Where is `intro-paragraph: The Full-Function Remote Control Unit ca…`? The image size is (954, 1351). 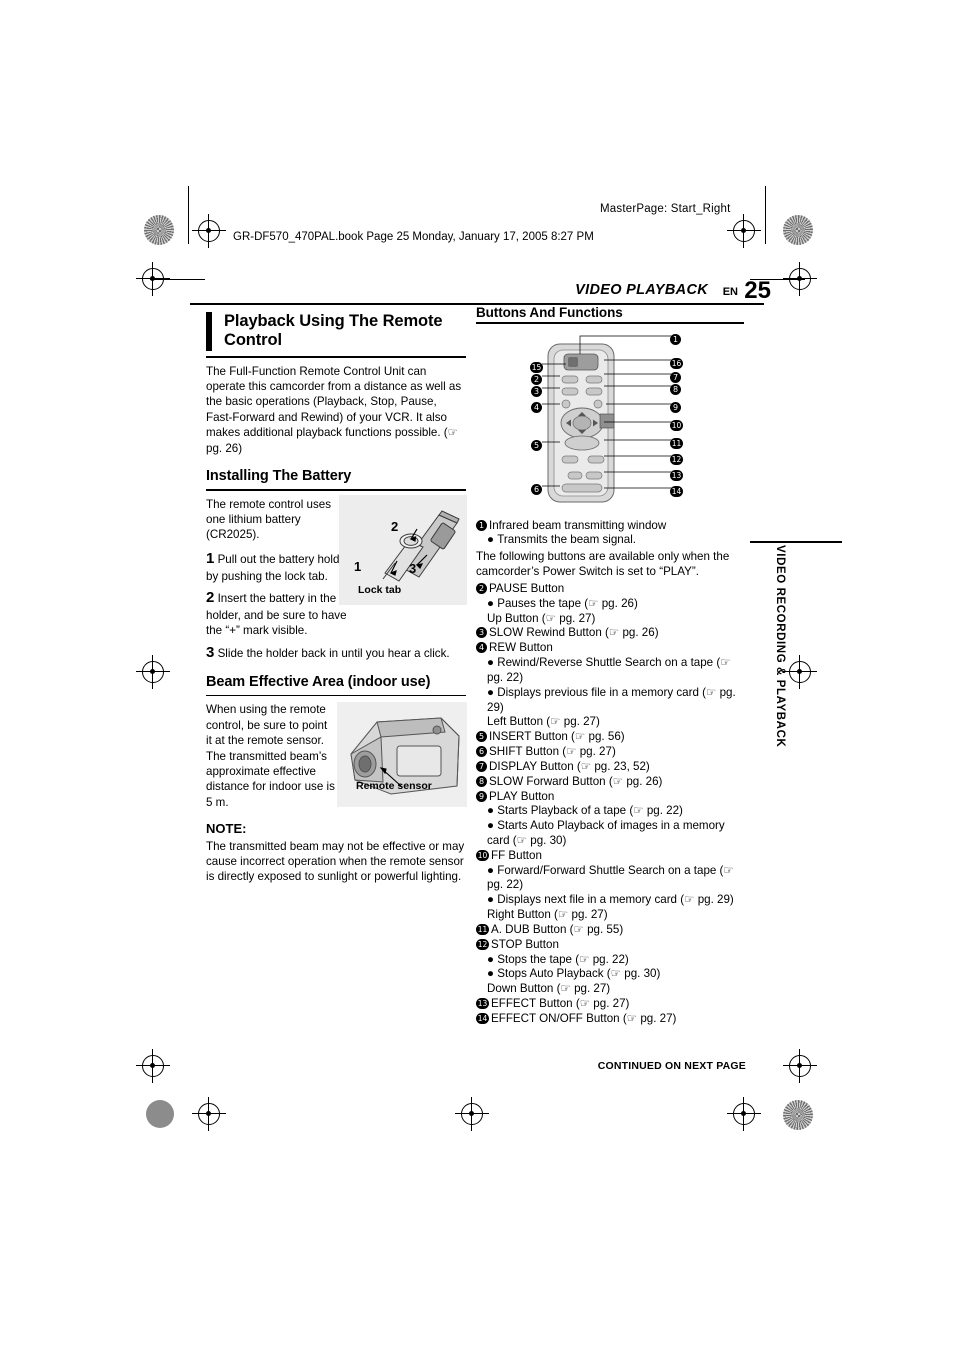 intro-paragraph: The Full-Function Remote Control Unit ca… is located at coordinates (334, 409).